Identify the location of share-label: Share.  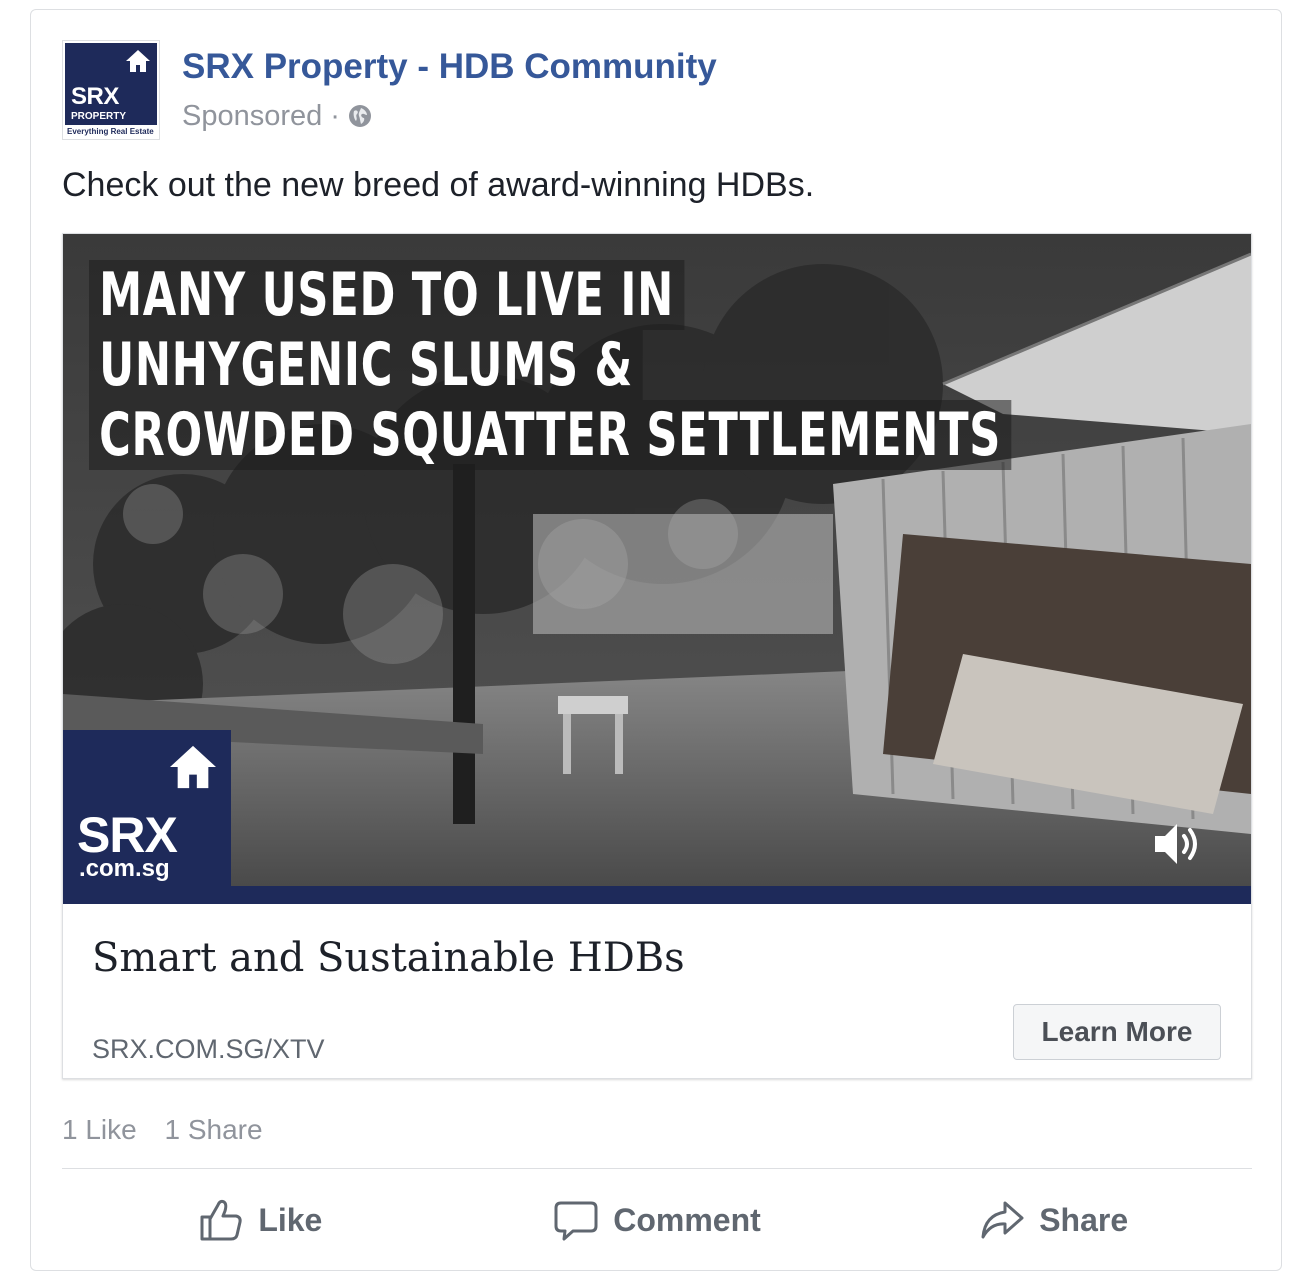
(1084, 1219).